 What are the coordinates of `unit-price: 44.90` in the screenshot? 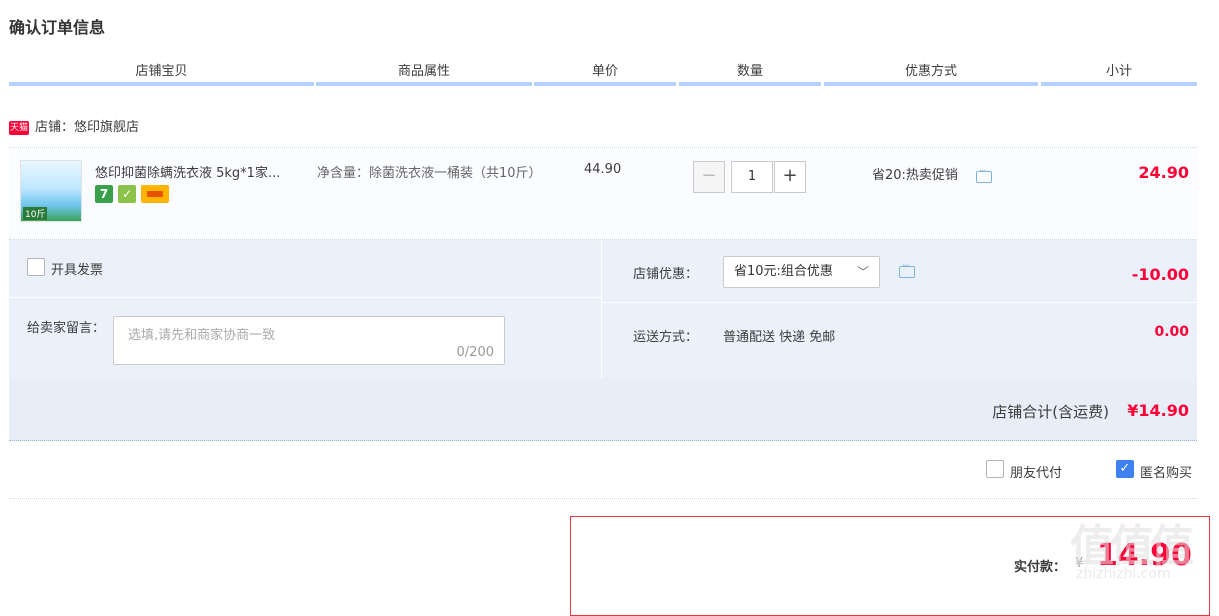 It's located at (603, 169).